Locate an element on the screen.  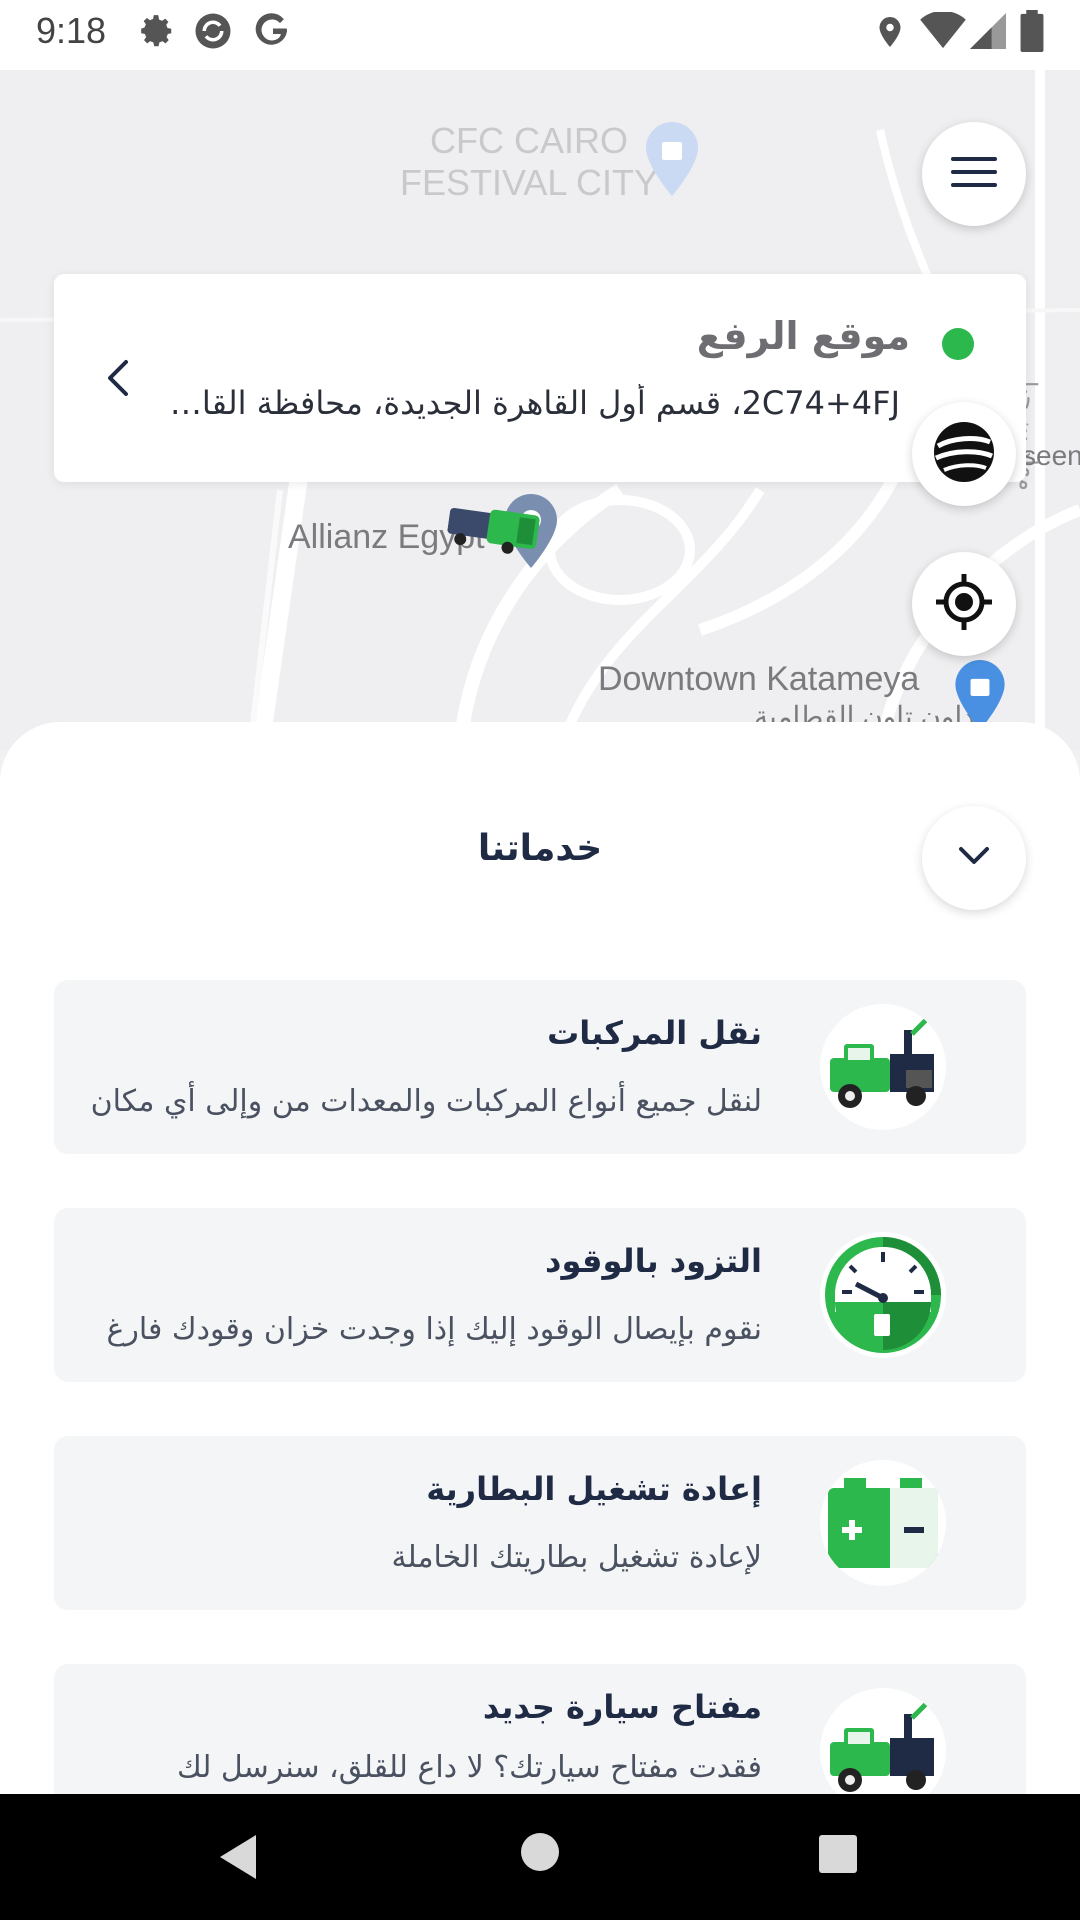
my-location-button is located at coordinates (964, 604).